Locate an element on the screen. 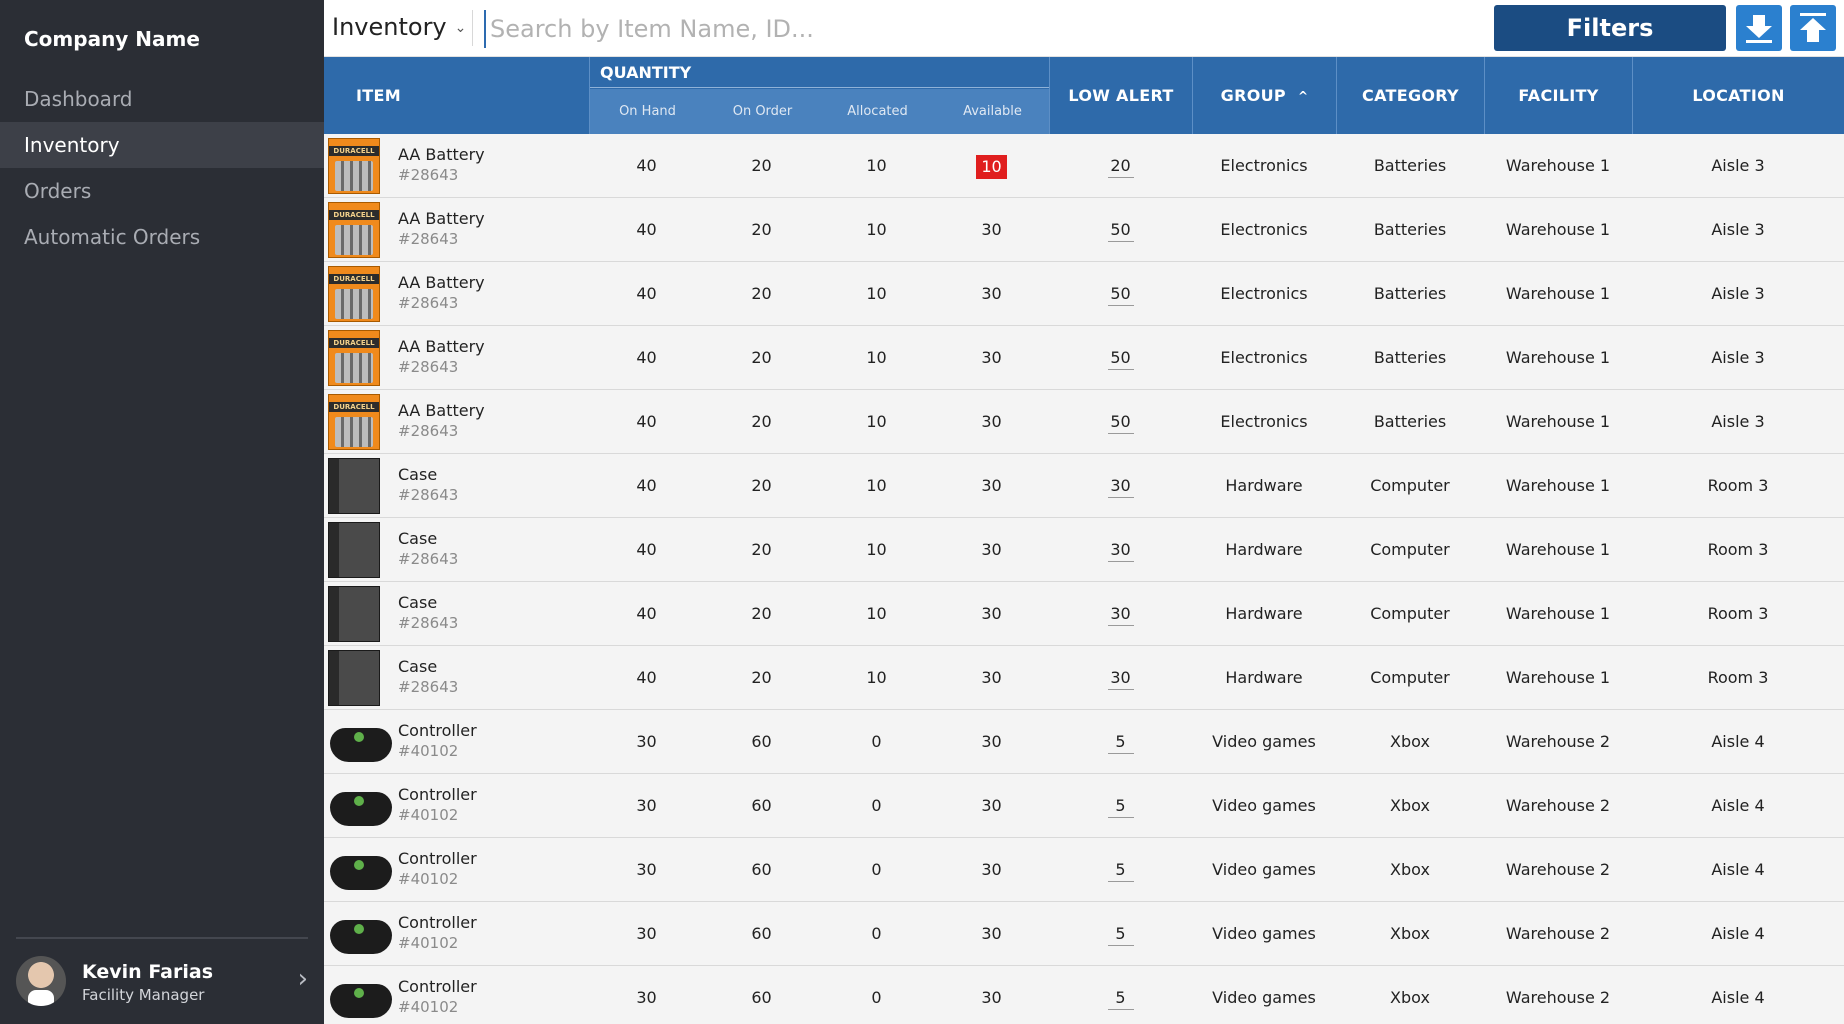 The height and width of the screenshot is (1024, 1844). cell-category: Batteries is located at coordinates (1410, 294).